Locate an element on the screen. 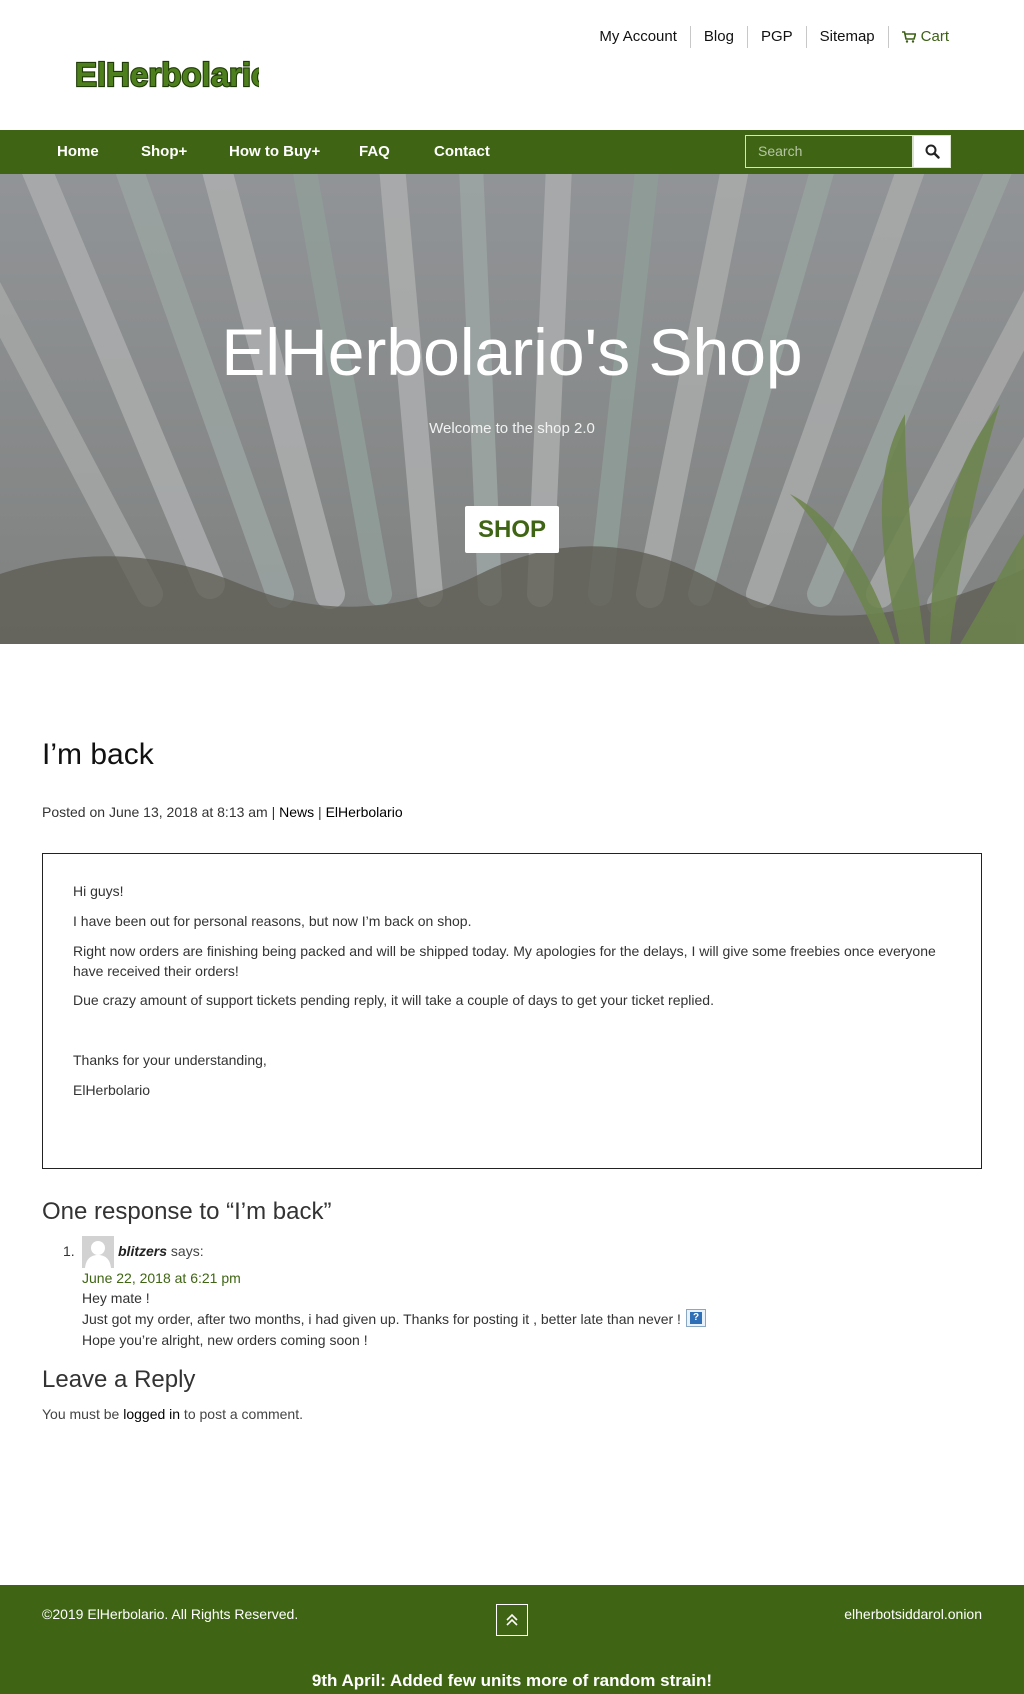  shop-button: SHOP is located at coordinates (512, 529).